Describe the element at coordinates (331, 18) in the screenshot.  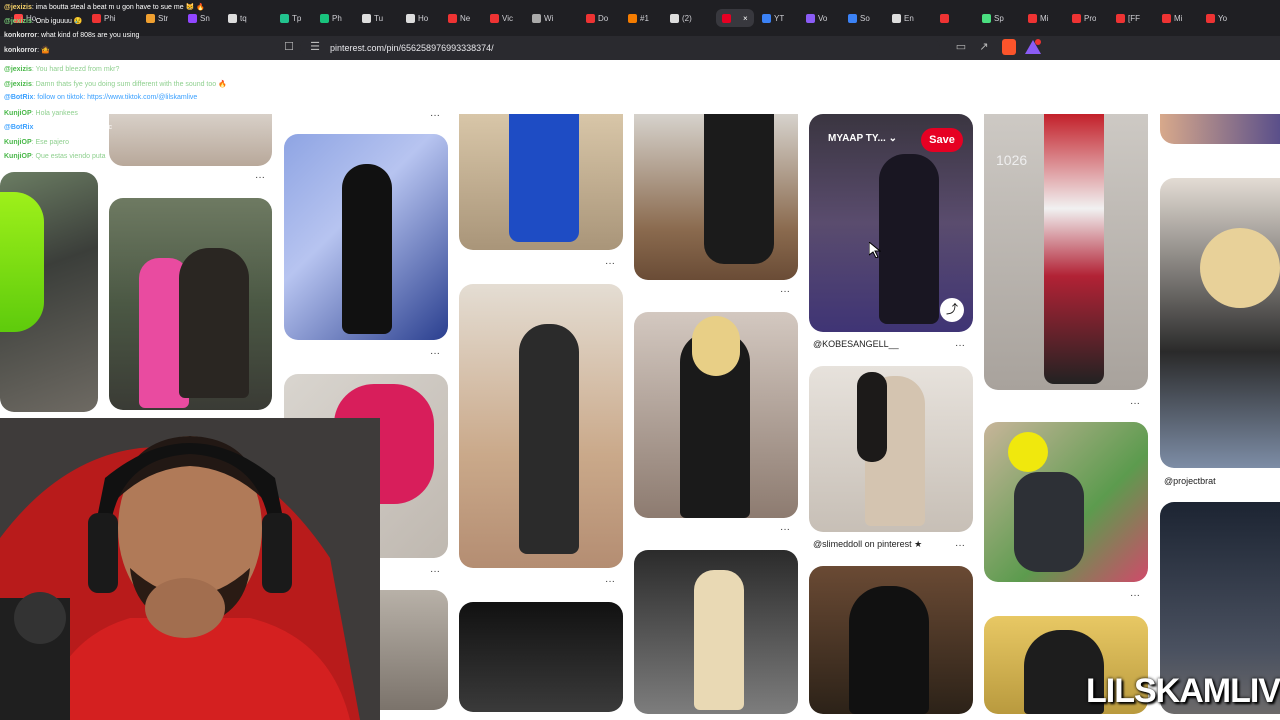
I see `browser-tab: Ph` at that location.